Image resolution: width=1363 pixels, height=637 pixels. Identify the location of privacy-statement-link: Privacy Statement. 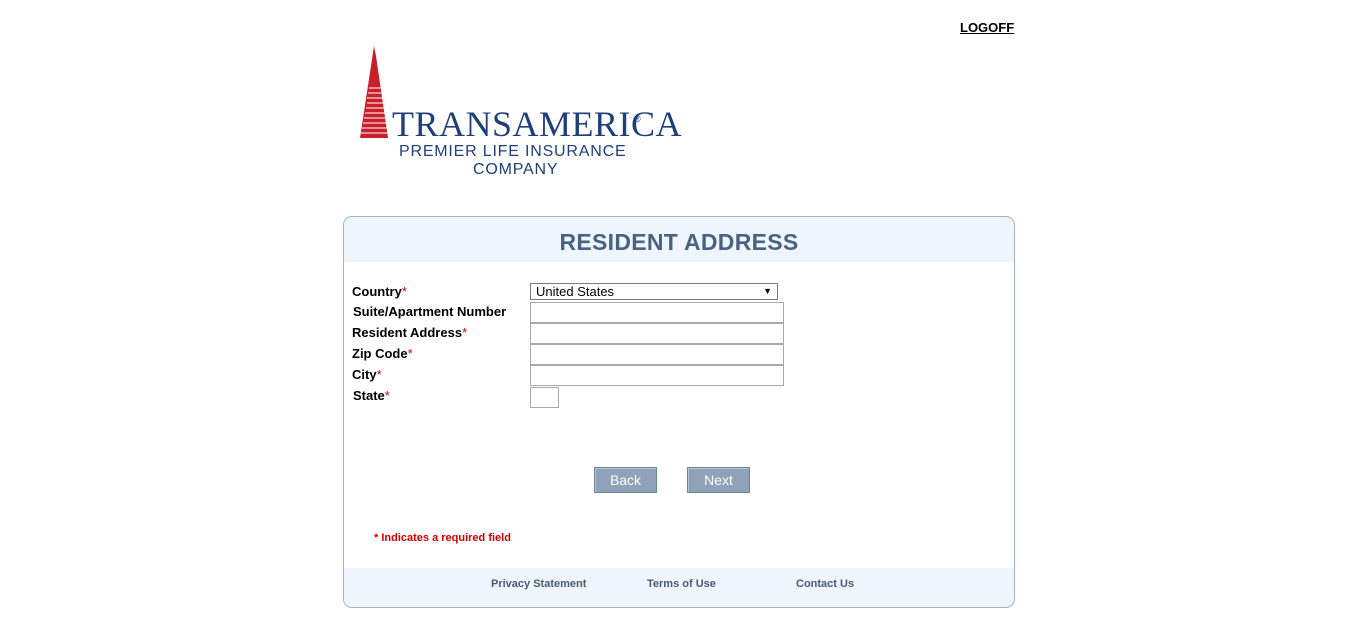
(538, 584).